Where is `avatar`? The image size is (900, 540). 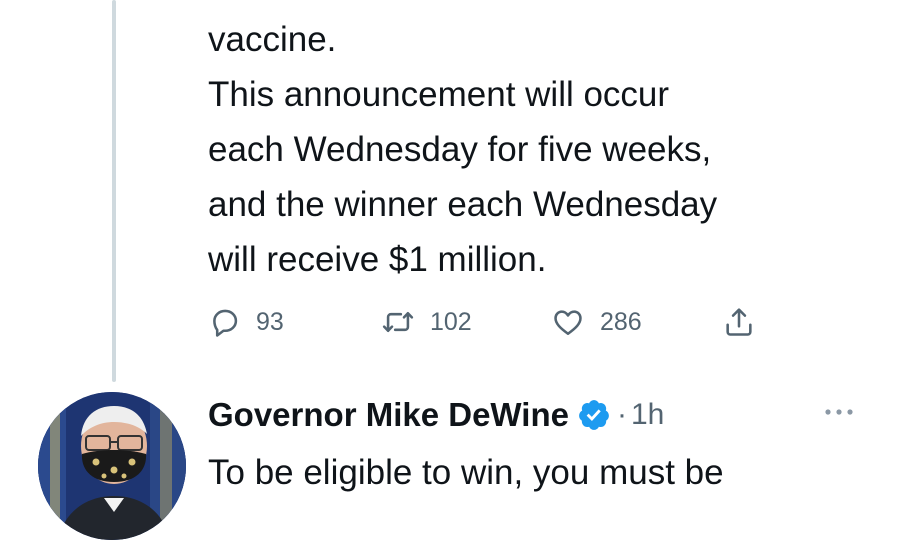
avatar is located at coordinates (112, 466).